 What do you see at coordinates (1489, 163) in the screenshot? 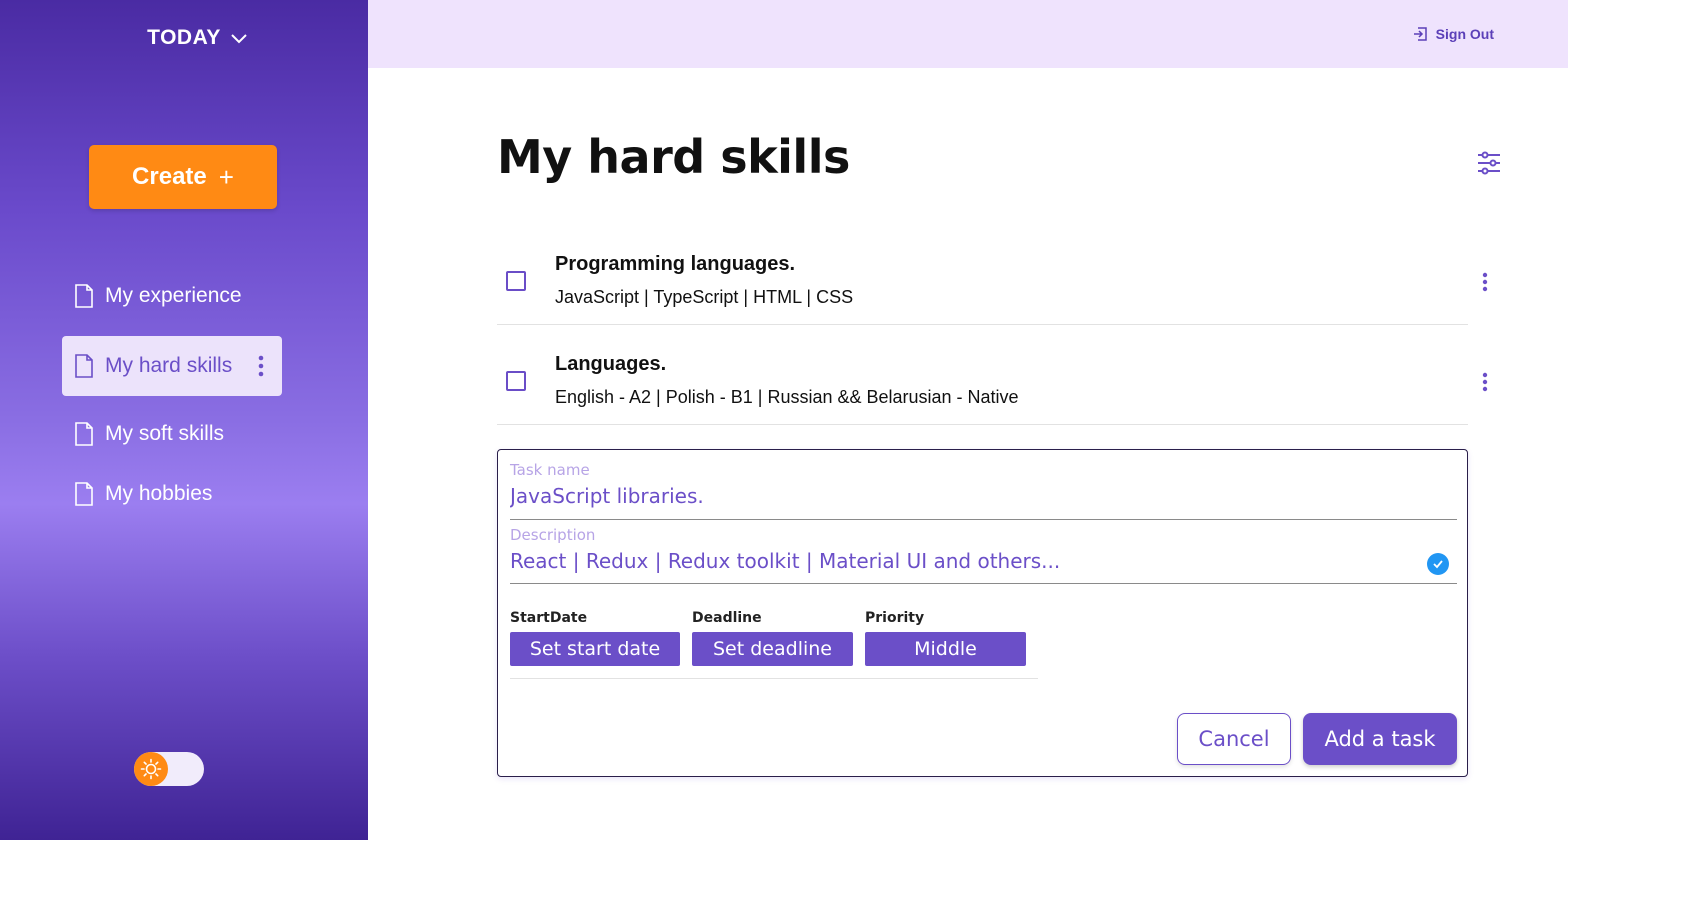
I see `filter-settings-icon` at bounding box center [1489, 163].